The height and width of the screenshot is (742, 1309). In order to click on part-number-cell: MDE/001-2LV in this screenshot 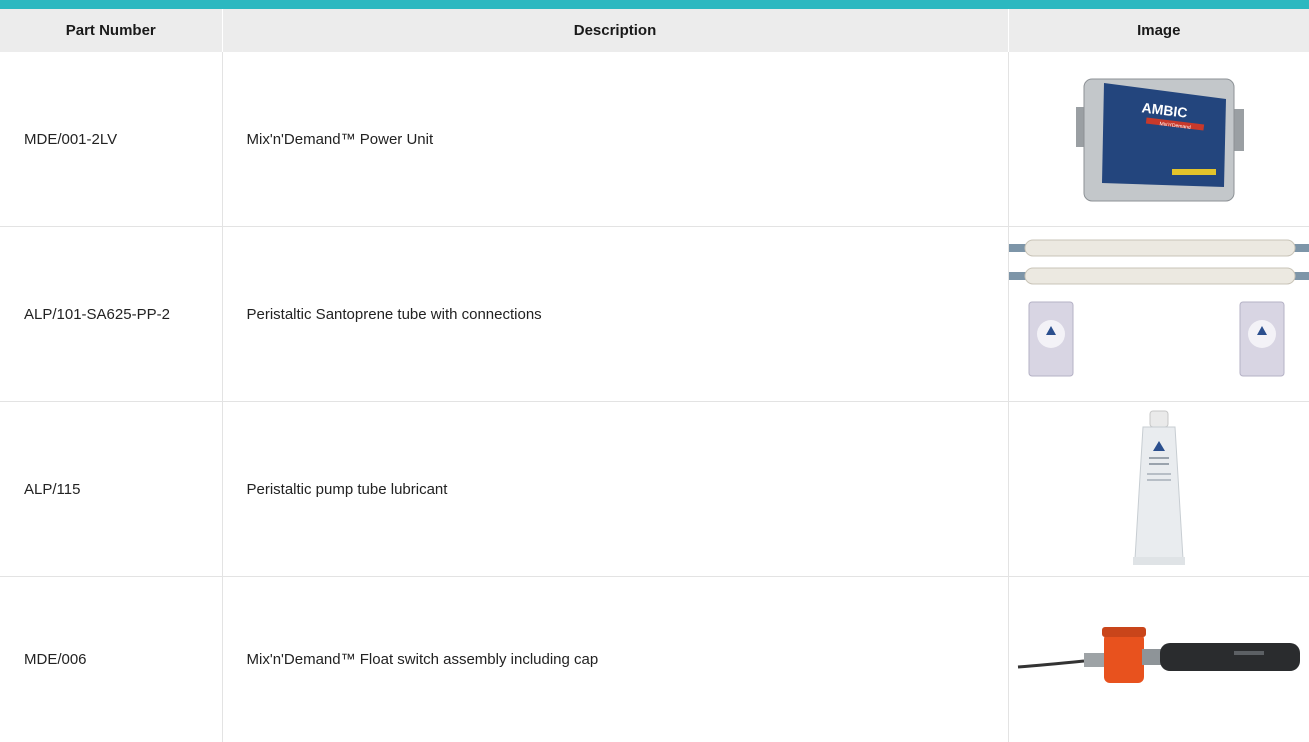, I will do `click(111, 139)`.